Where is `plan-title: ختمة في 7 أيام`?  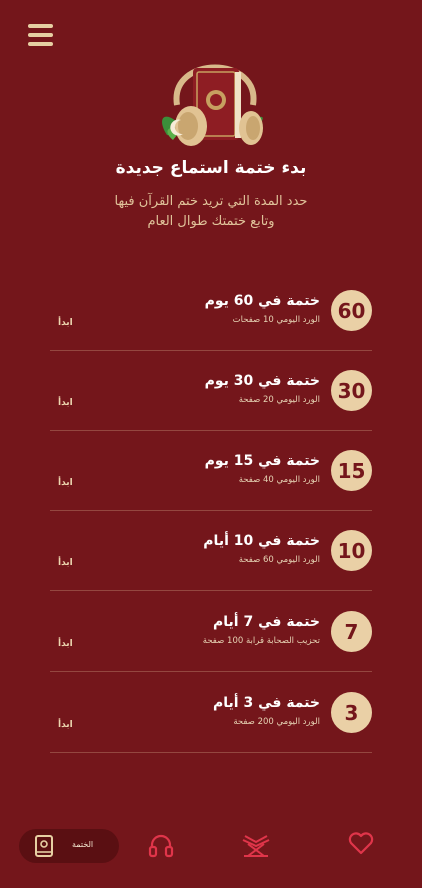 plan-title: ختمة في 7 أيام is located at coordinates (266, 622).